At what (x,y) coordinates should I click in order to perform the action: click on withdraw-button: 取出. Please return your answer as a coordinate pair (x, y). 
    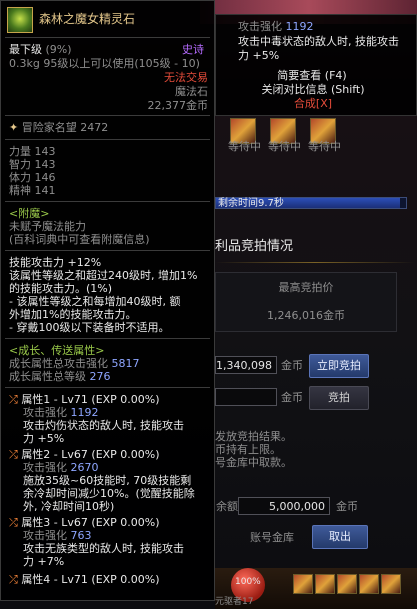
    Looking at the image, I should click on (340, 537).